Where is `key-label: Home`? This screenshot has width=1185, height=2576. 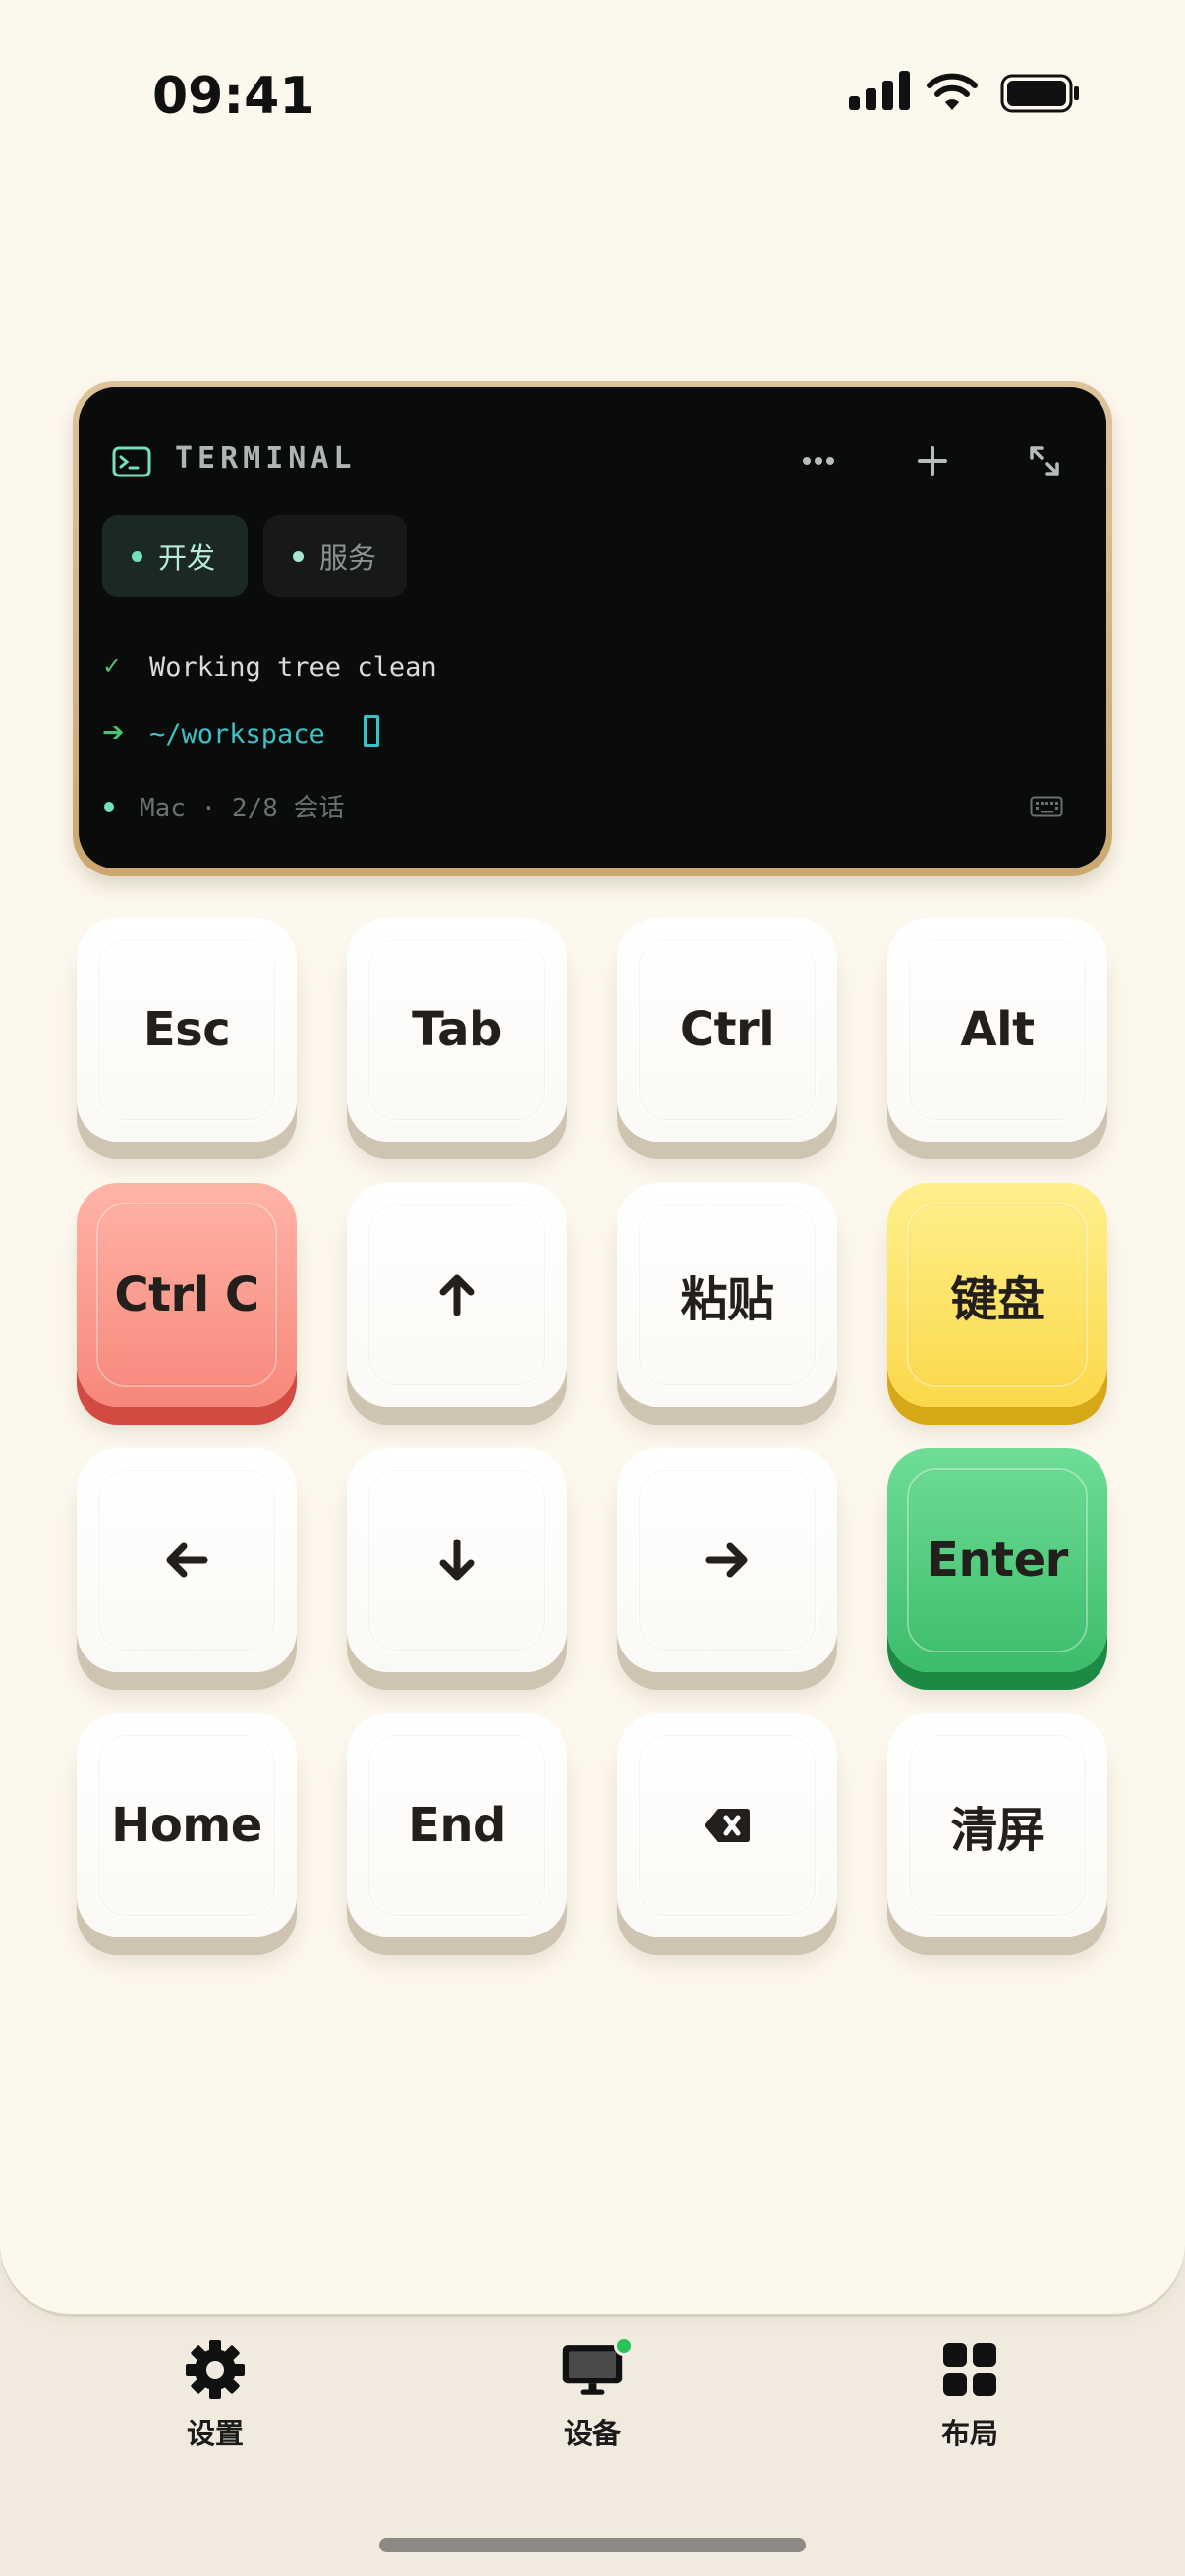 key-label: Home is located at coordinates (186, 1825).